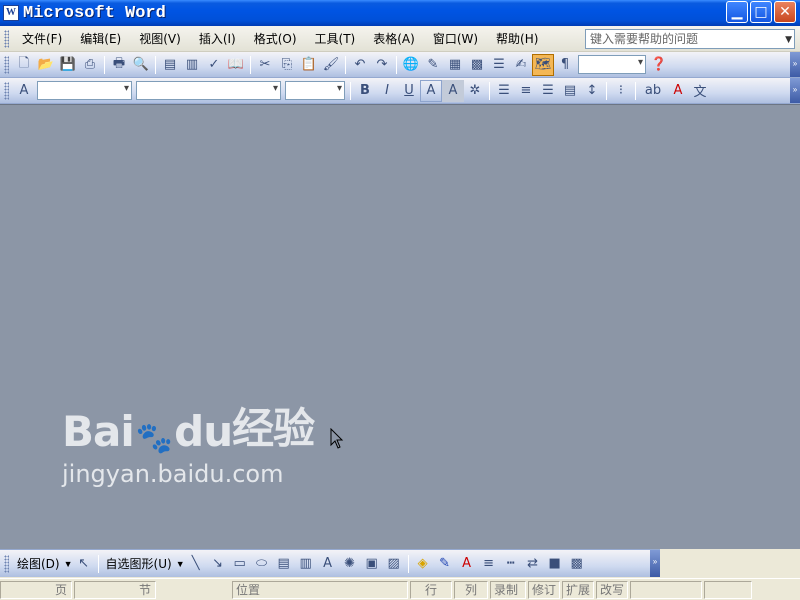 This screenshot has width=800, height=600. What do you see at coordinates (119, 65) in the screenshot?
I see `print-icon: 🖶` at bounding box center [119, 65].